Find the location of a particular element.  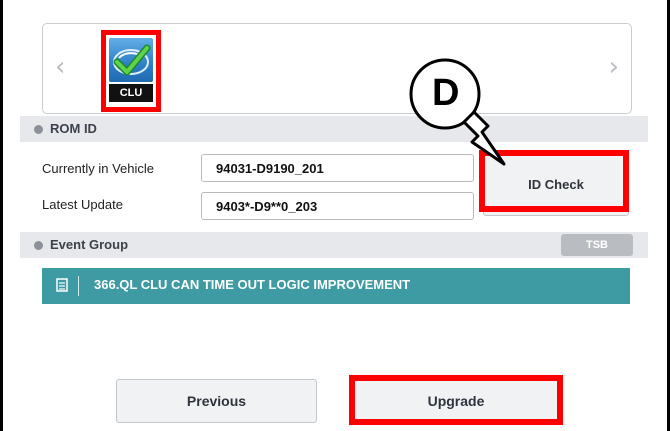

tsb-button: TSB is located at coordinates (597, 245).